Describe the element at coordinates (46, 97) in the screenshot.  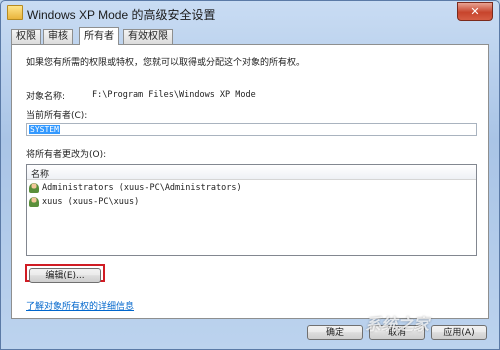
I see `object-name-label: 对象名称:` at that location.